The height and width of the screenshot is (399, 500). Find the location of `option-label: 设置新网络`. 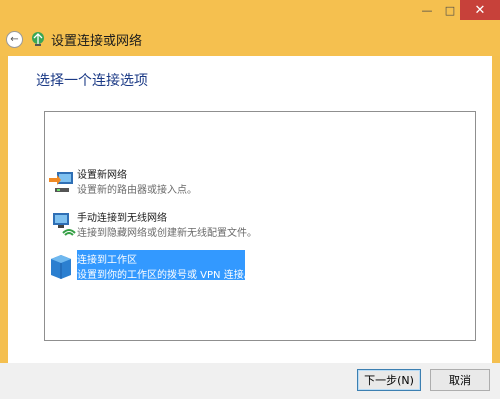

option-label: 设置新网络 is located at coordinates (102, 175).